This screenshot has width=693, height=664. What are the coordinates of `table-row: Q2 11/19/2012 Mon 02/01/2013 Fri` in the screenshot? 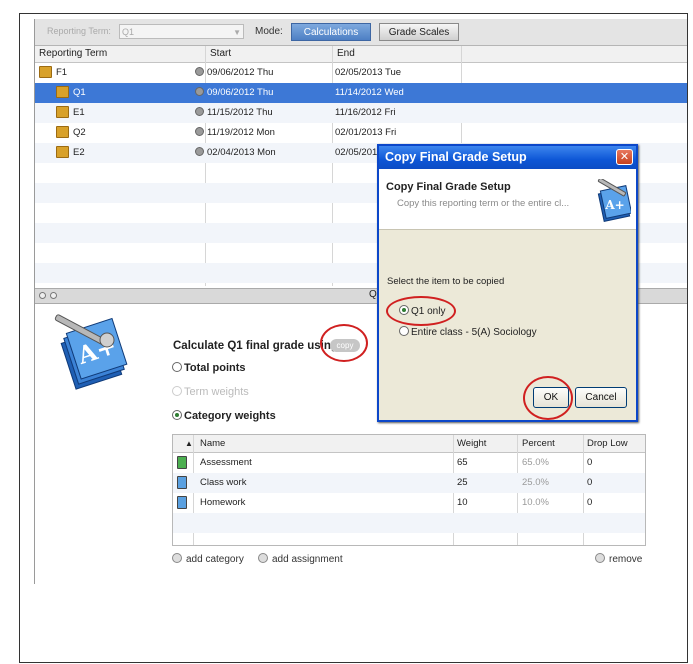 It's located at (361, 133).